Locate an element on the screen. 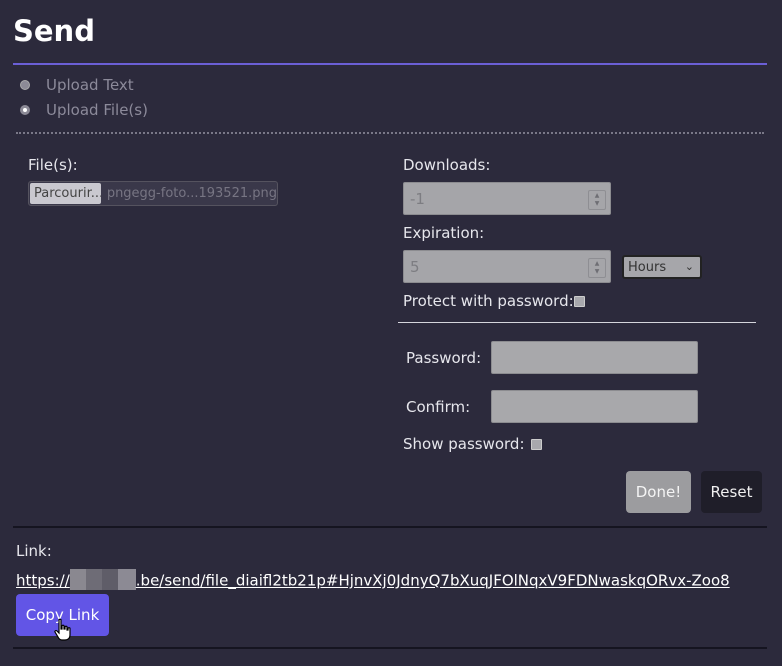  radio-upload-text: Upload Text is located at coordinates (77, 85).